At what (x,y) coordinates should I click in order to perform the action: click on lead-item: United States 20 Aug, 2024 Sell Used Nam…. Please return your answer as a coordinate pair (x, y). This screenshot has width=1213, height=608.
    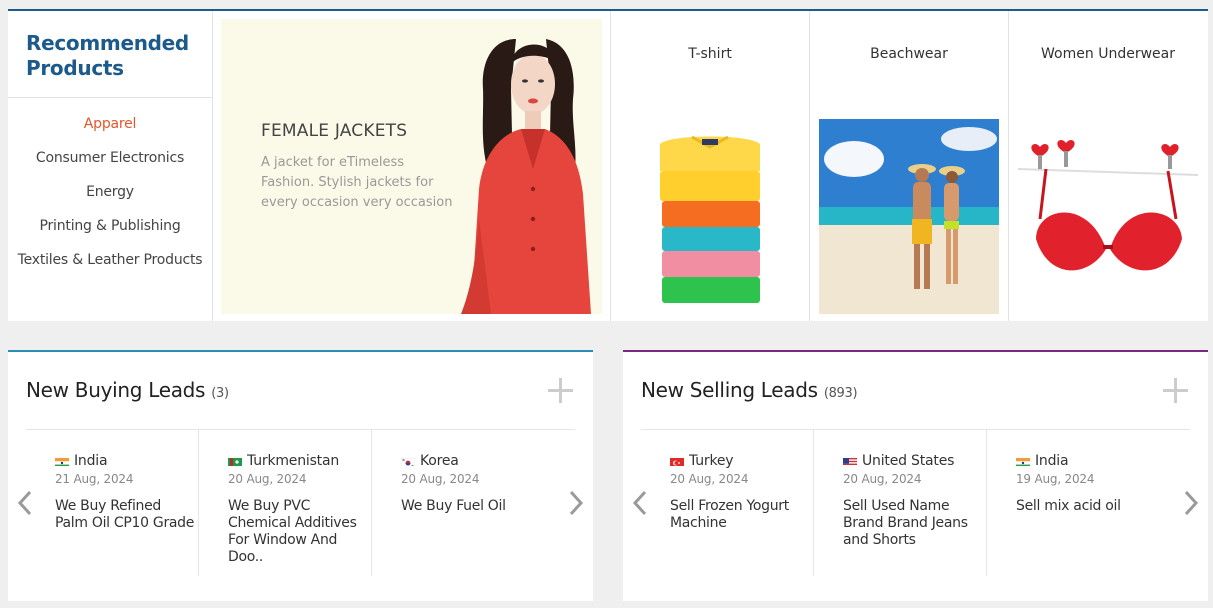
    Looking at the image, I should click on (900, 503).